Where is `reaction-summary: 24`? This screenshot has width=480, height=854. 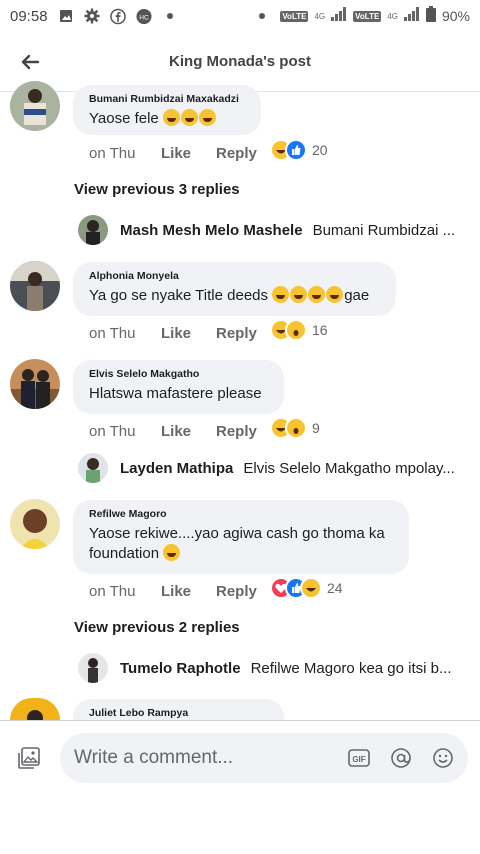
reaction-summary: 24 is located at coordinates (306, 588).